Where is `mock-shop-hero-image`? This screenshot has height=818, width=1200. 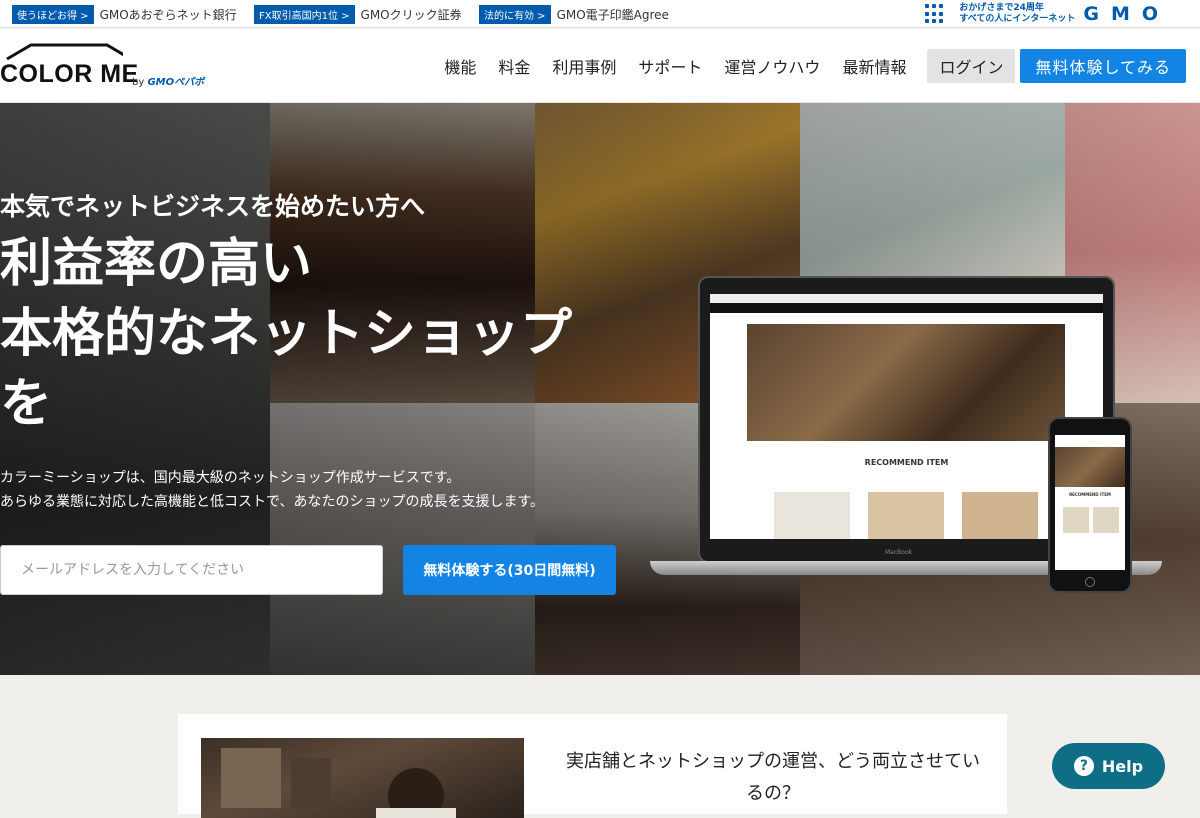
mock-shop-hero-image is located at coordinates (906, 382).